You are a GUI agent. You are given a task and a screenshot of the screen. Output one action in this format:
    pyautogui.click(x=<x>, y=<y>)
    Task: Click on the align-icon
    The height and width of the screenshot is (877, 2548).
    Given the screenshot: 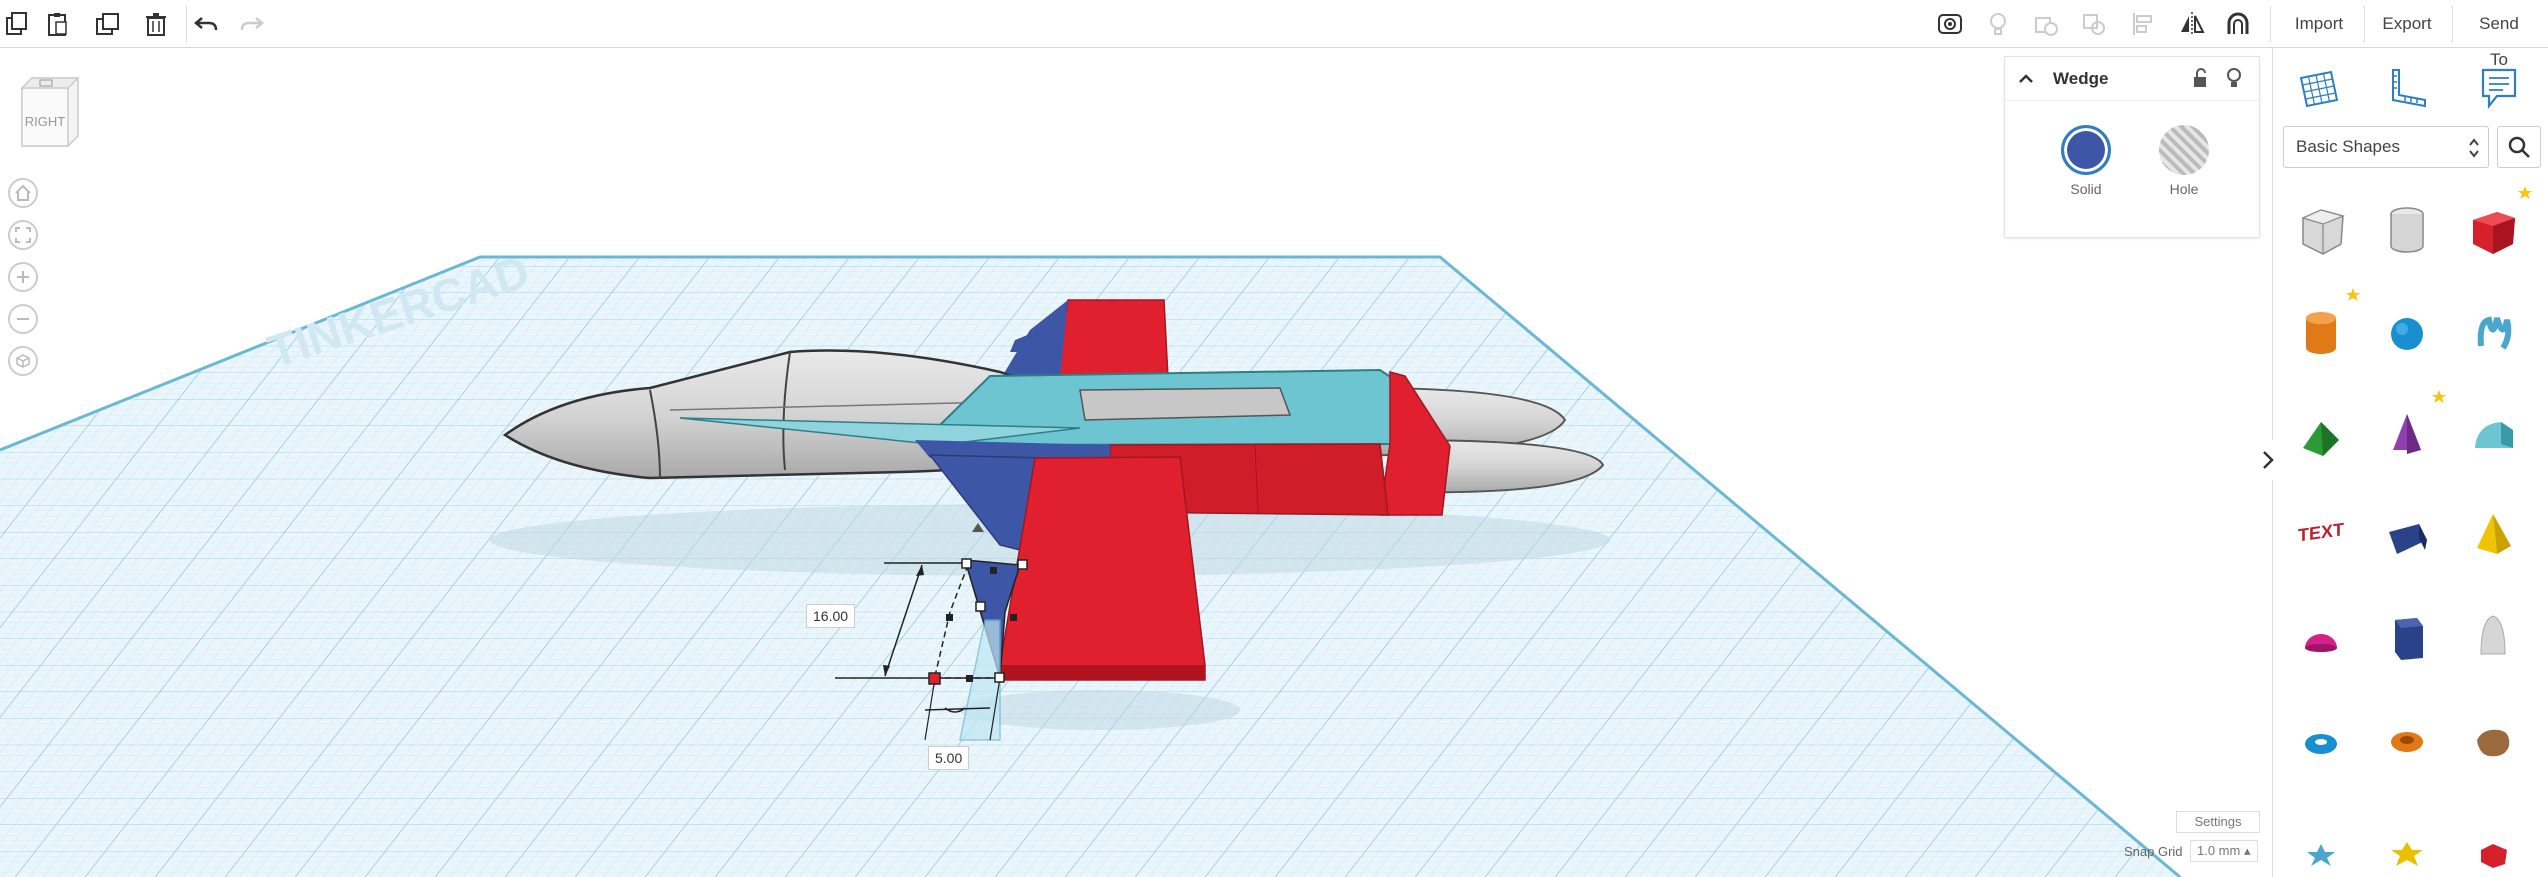 What is the action you would take?
    pyautogui.click(x=2142, y=24)
    